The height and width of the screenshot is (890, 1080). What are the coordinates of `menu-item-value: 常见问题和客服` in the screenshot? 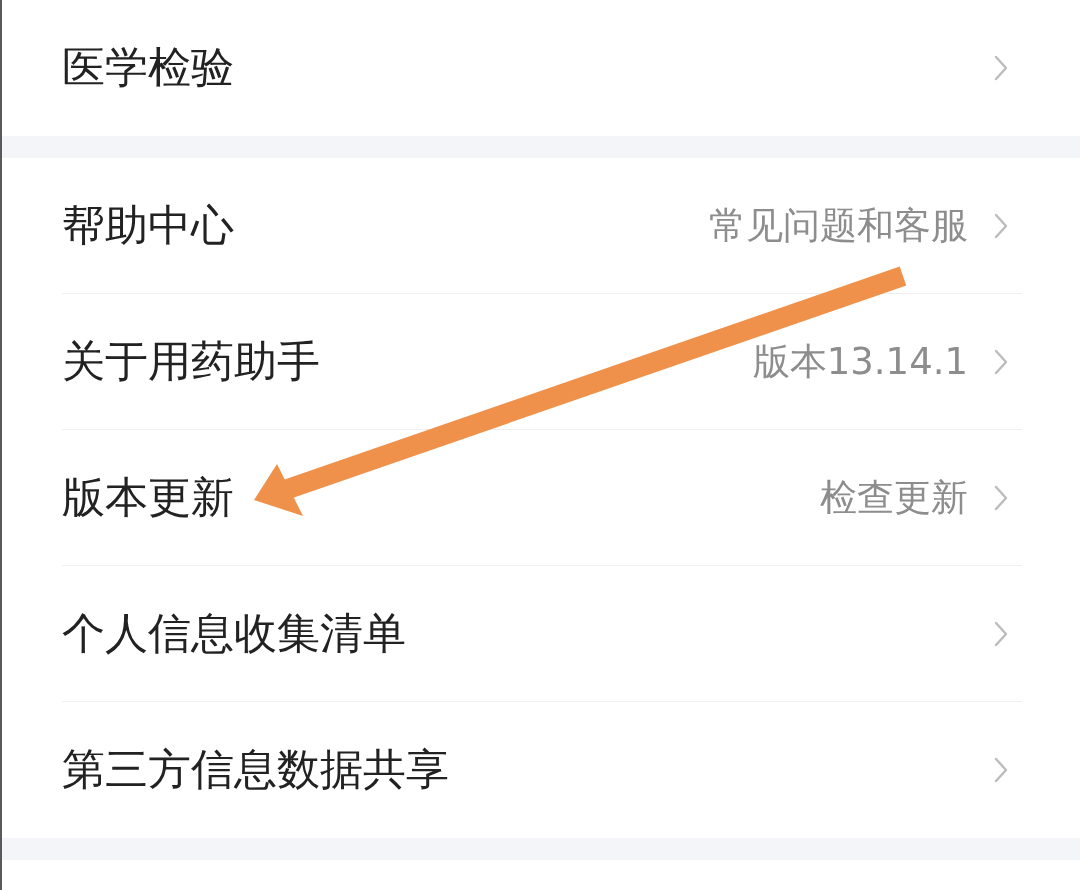 It's located at (838, 225).